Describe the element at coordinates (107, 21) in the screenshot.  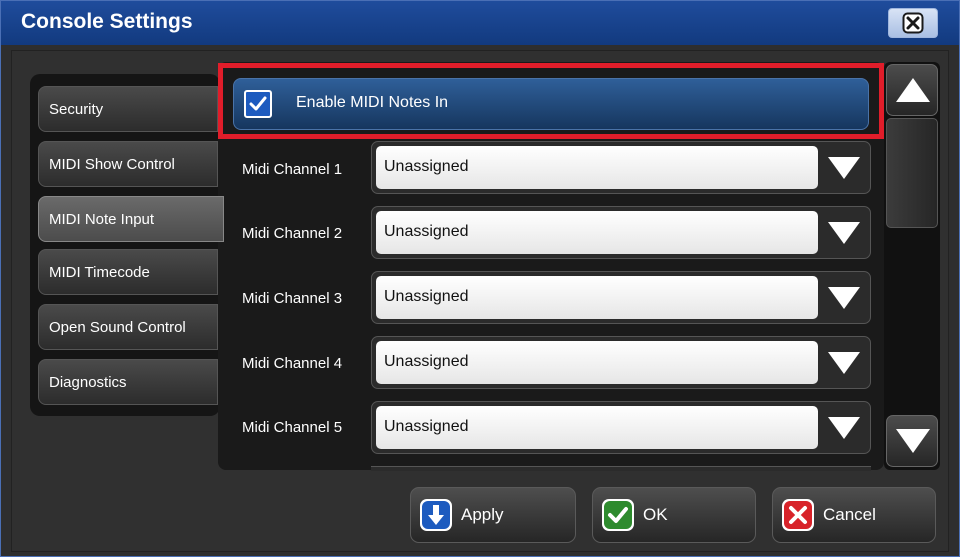
I see `window-title: Console Settings` at that location.